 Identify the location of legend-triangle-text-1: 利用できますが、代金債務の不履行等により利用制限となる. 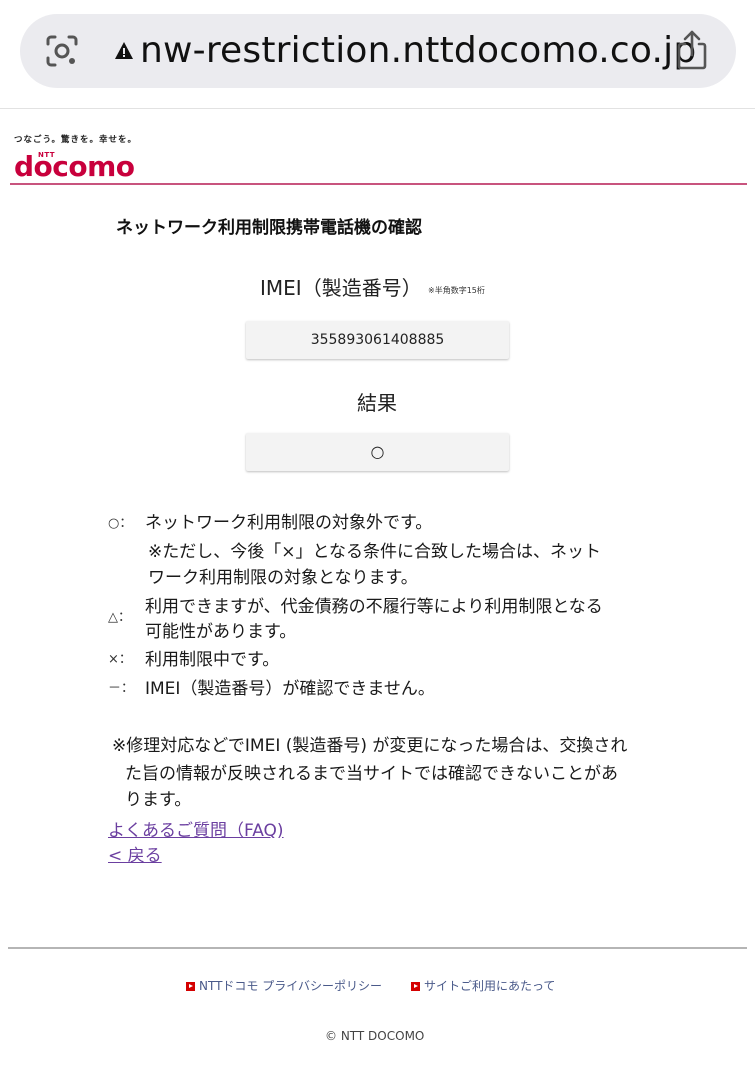
(374, 607).